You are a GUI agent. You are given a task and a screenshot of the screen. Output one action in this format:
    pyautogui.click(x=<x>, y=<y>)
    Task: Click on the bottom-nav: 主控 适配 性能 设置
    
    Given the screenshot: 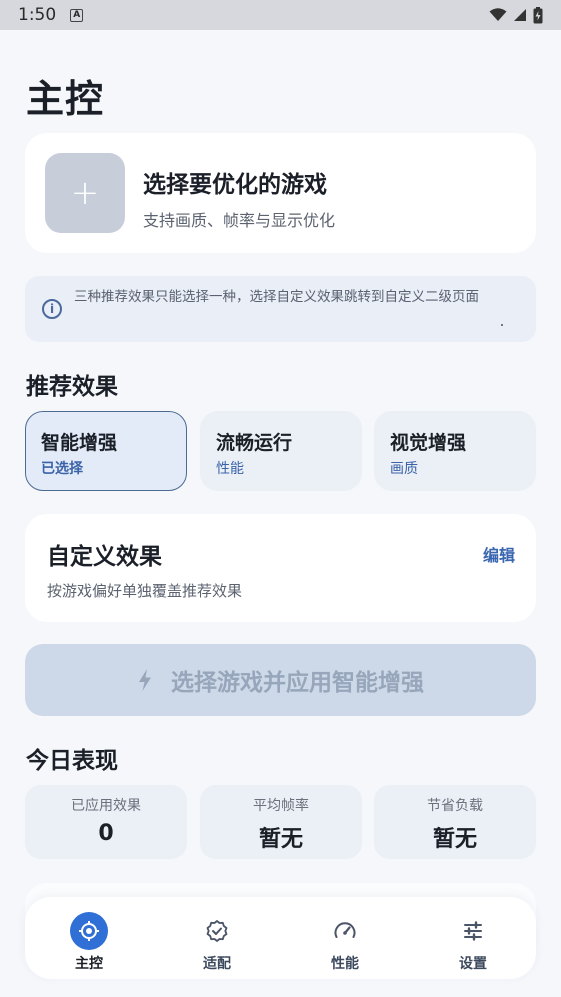 What is the action you would take?
    pyautogui.click(x=280, y=938)
    